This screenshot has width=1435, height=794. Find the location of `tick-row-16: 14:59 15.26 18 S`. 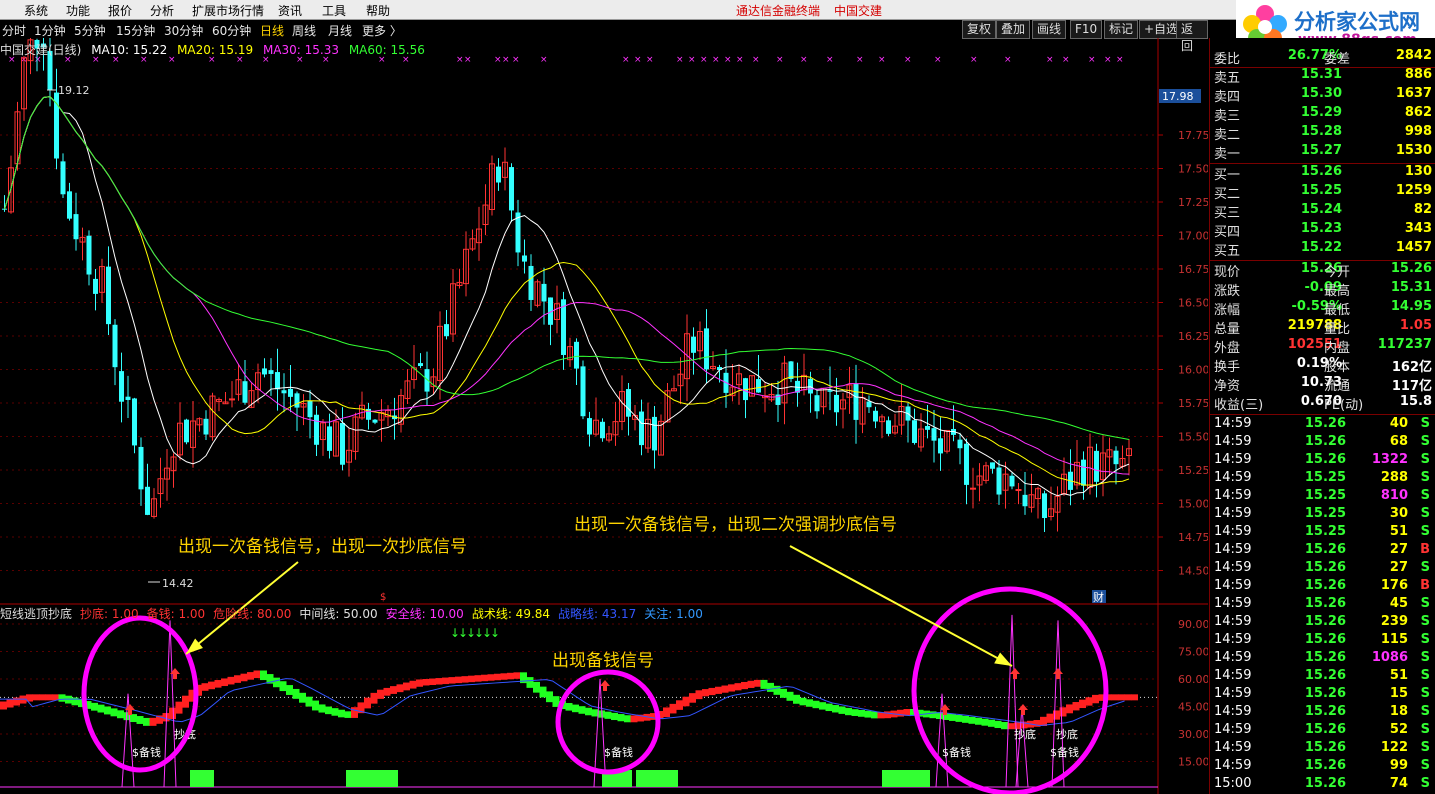

tick-row-16: 14:59 15.26 18 S is located at coordinates (1322, 713).